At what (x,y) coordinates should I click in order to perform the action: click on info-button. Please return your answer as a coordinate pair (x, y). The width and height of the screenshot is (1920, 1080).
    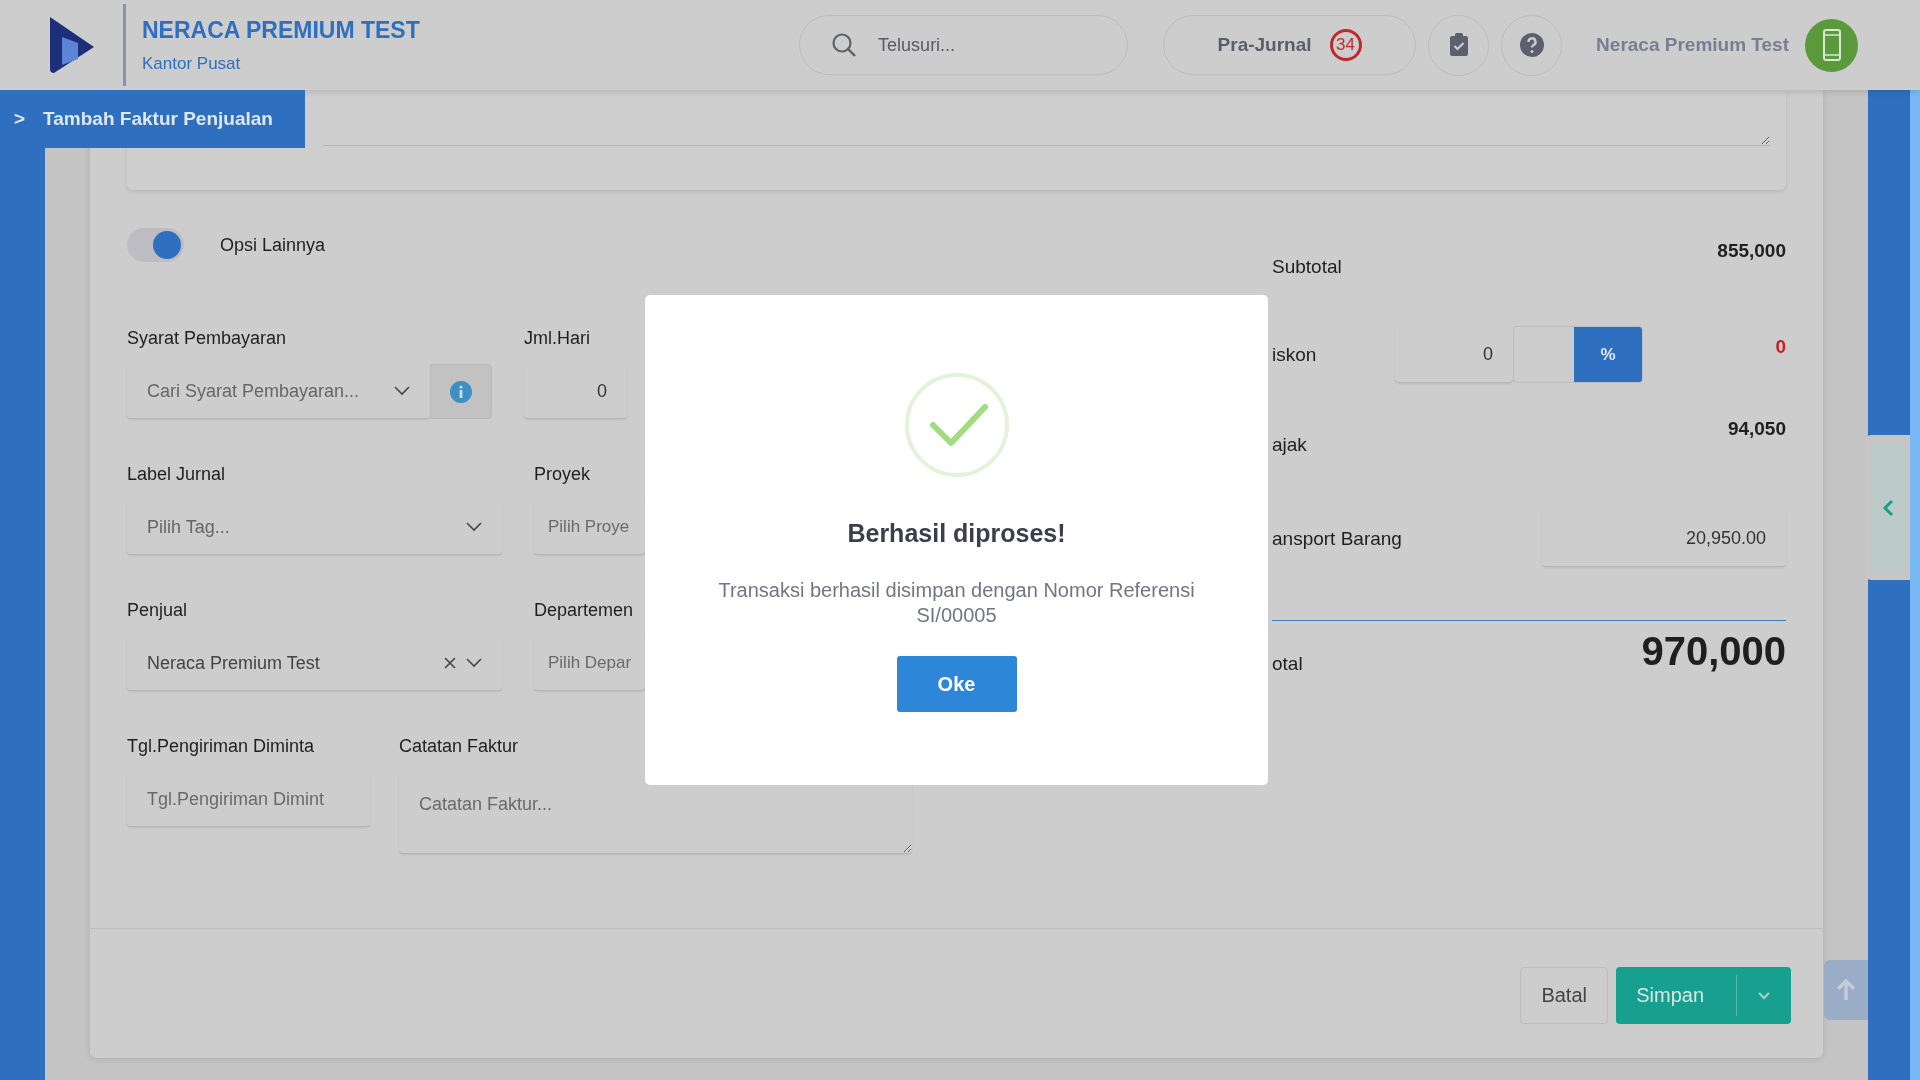
    Looking at the image, I should click on (461, 391).